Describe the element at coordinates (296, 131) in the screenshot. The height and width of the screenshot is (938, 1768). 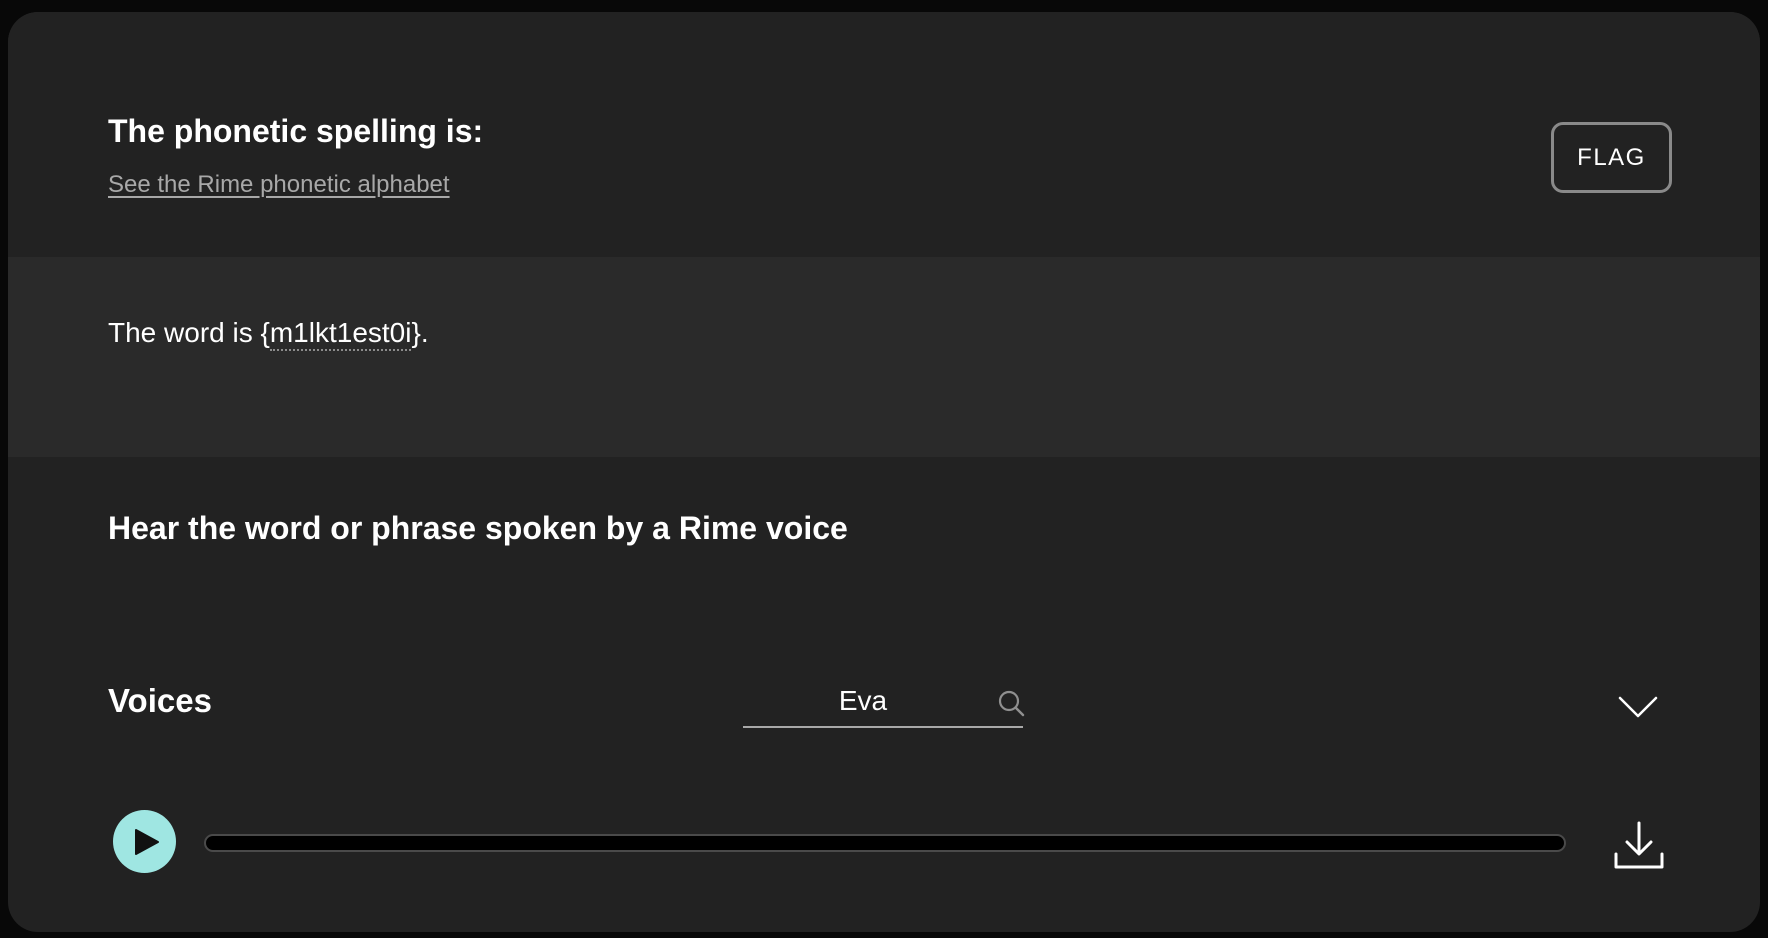
I see `phonetic-title: The phonetic spelling is:` at that location.